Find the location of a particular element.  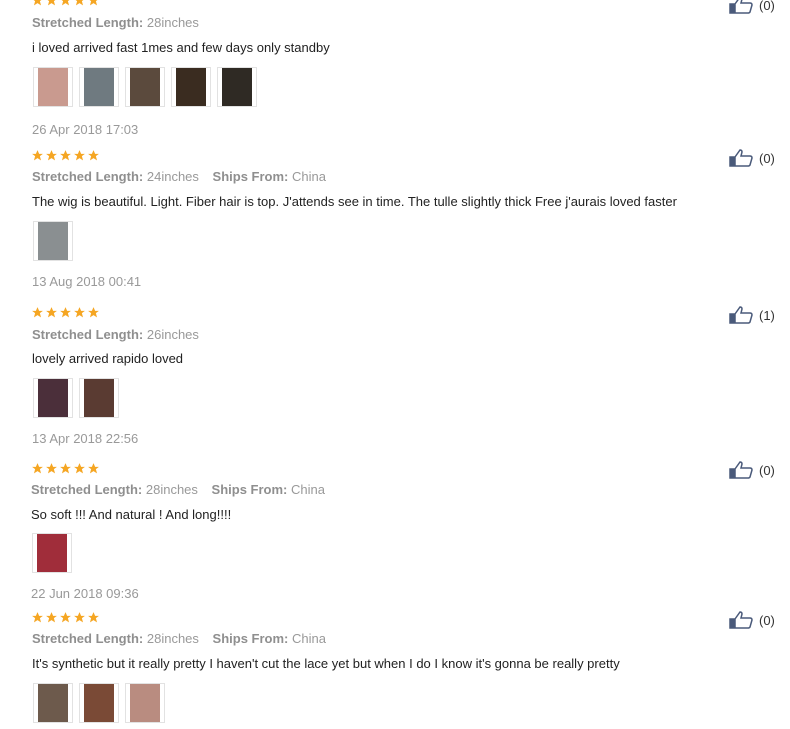

helpful-button: (1) is located at coordinates (752, 315).